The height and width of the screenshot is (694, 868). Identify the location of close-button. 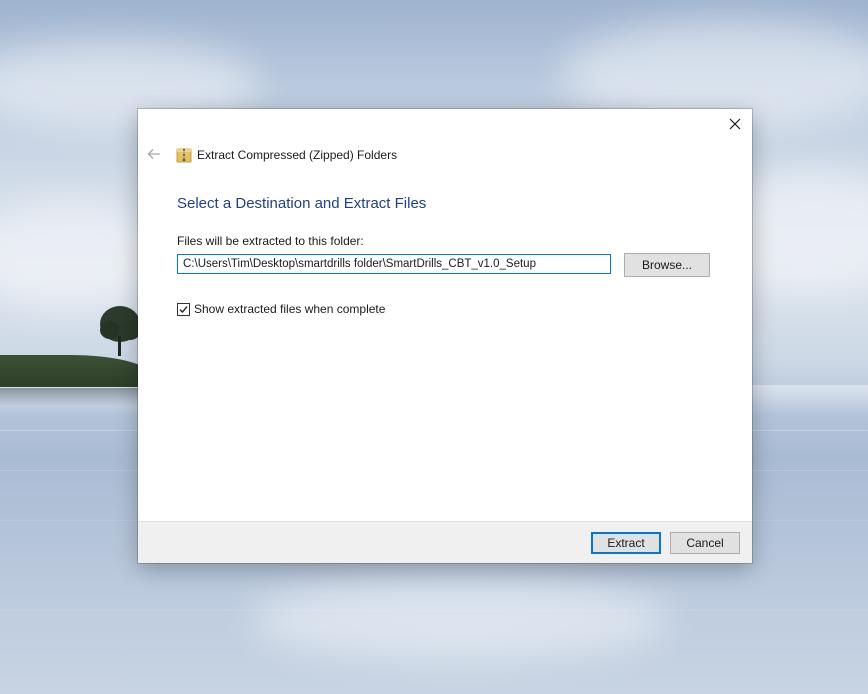
(735, 124).